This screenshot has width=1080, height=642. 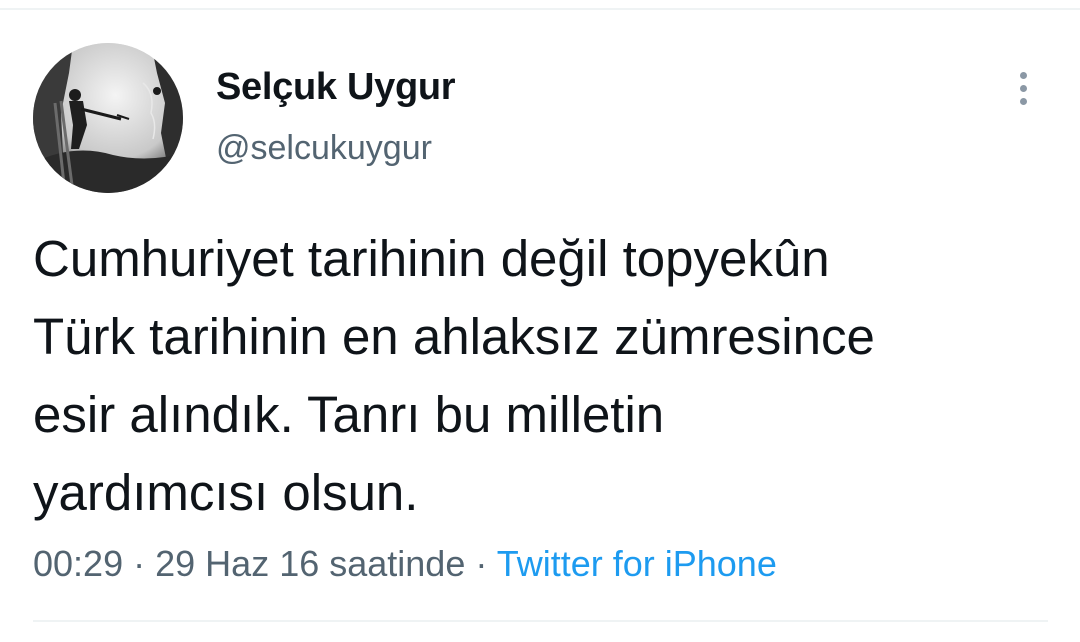 I want to click on tweet-text-line: yardımcısı olsun., so click(x=226, y=492).